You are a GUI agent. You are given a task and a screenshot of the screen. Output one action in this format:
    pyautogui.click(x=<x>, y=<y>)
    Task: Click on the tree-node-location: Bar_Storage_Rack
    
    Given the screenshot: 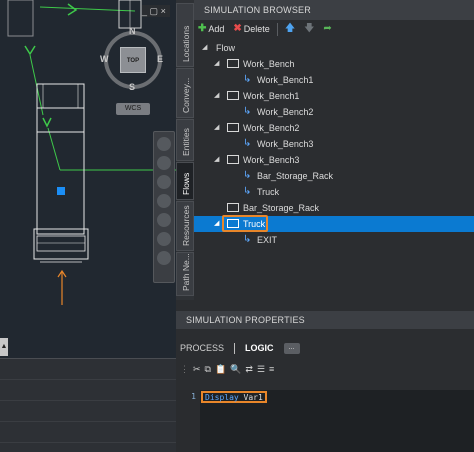 What is the action you would take?
    pyautogui.click(x=334, y=208)
    